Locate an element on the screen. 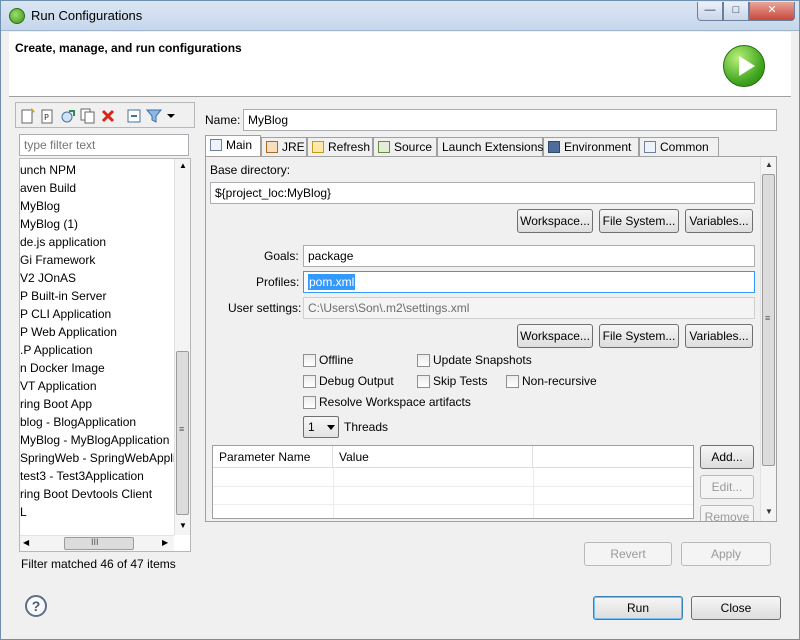 This screenshot has width=800, height=640. tab-launch-extensions: Launch Extensions is located at coordinates (490, 147).